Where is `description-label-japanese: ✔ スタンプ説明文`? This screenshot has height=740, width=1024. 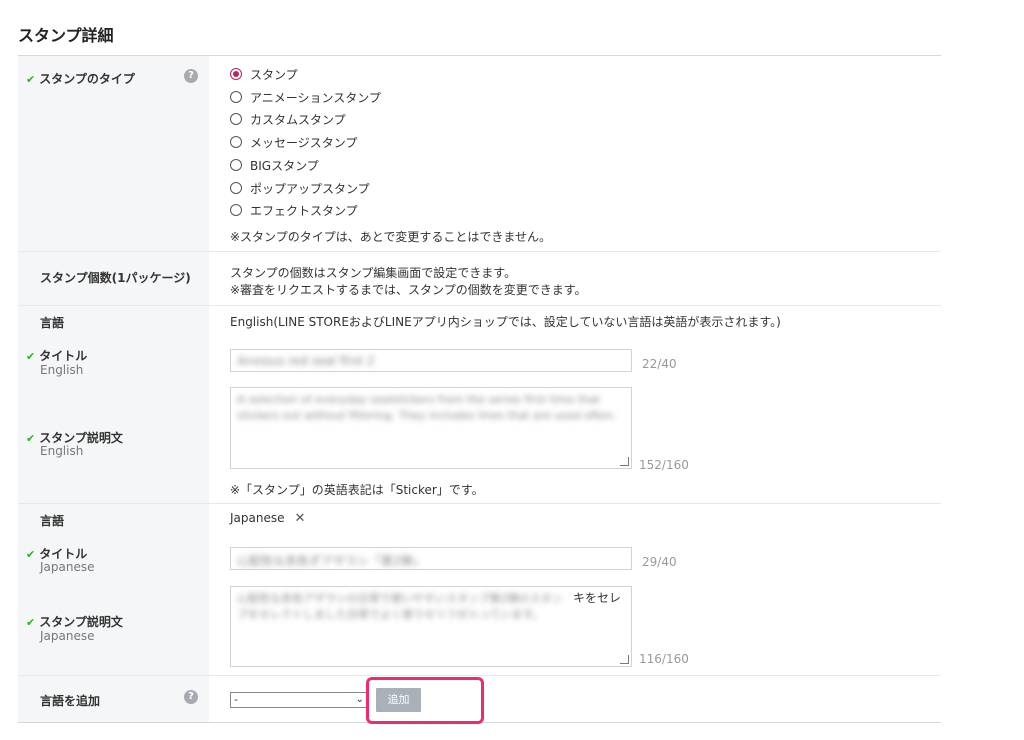 description-label-japanese: ✔ スタンプ説明文 is located at coordinates (74, 622).